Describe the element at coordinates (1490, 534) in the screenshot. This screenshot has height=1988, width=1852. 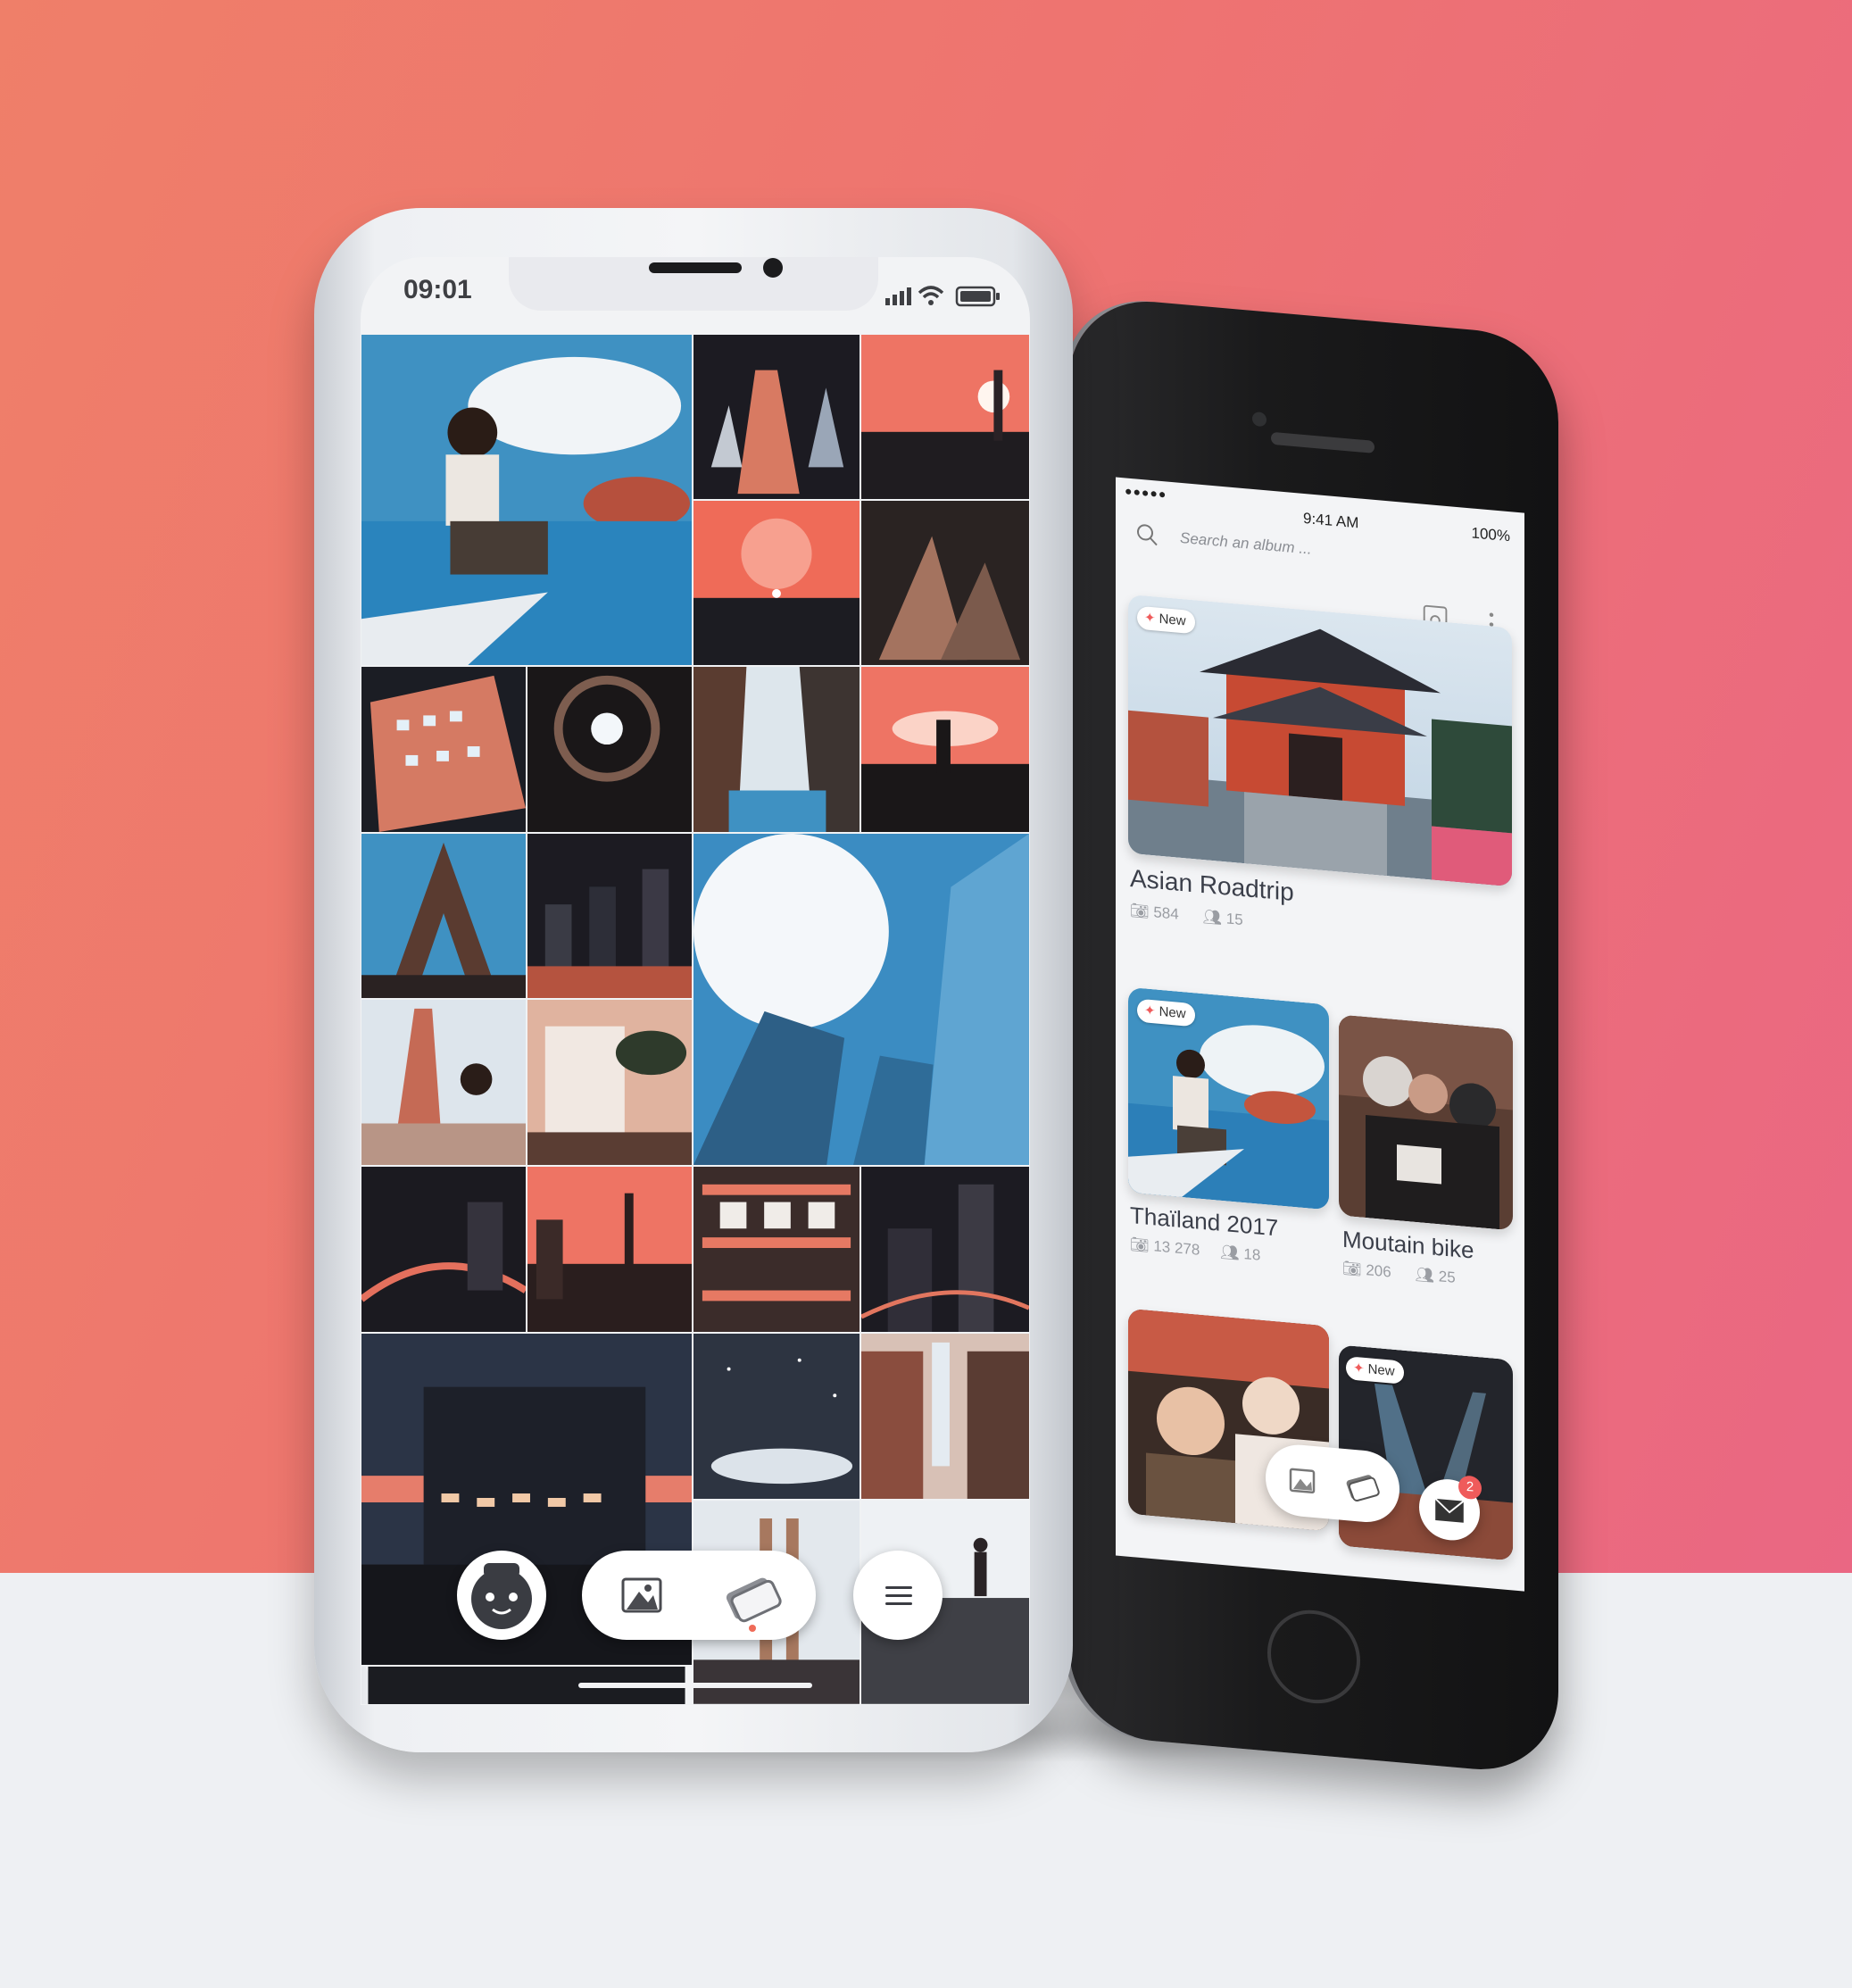
I see `battery-level: 100%` at that location.